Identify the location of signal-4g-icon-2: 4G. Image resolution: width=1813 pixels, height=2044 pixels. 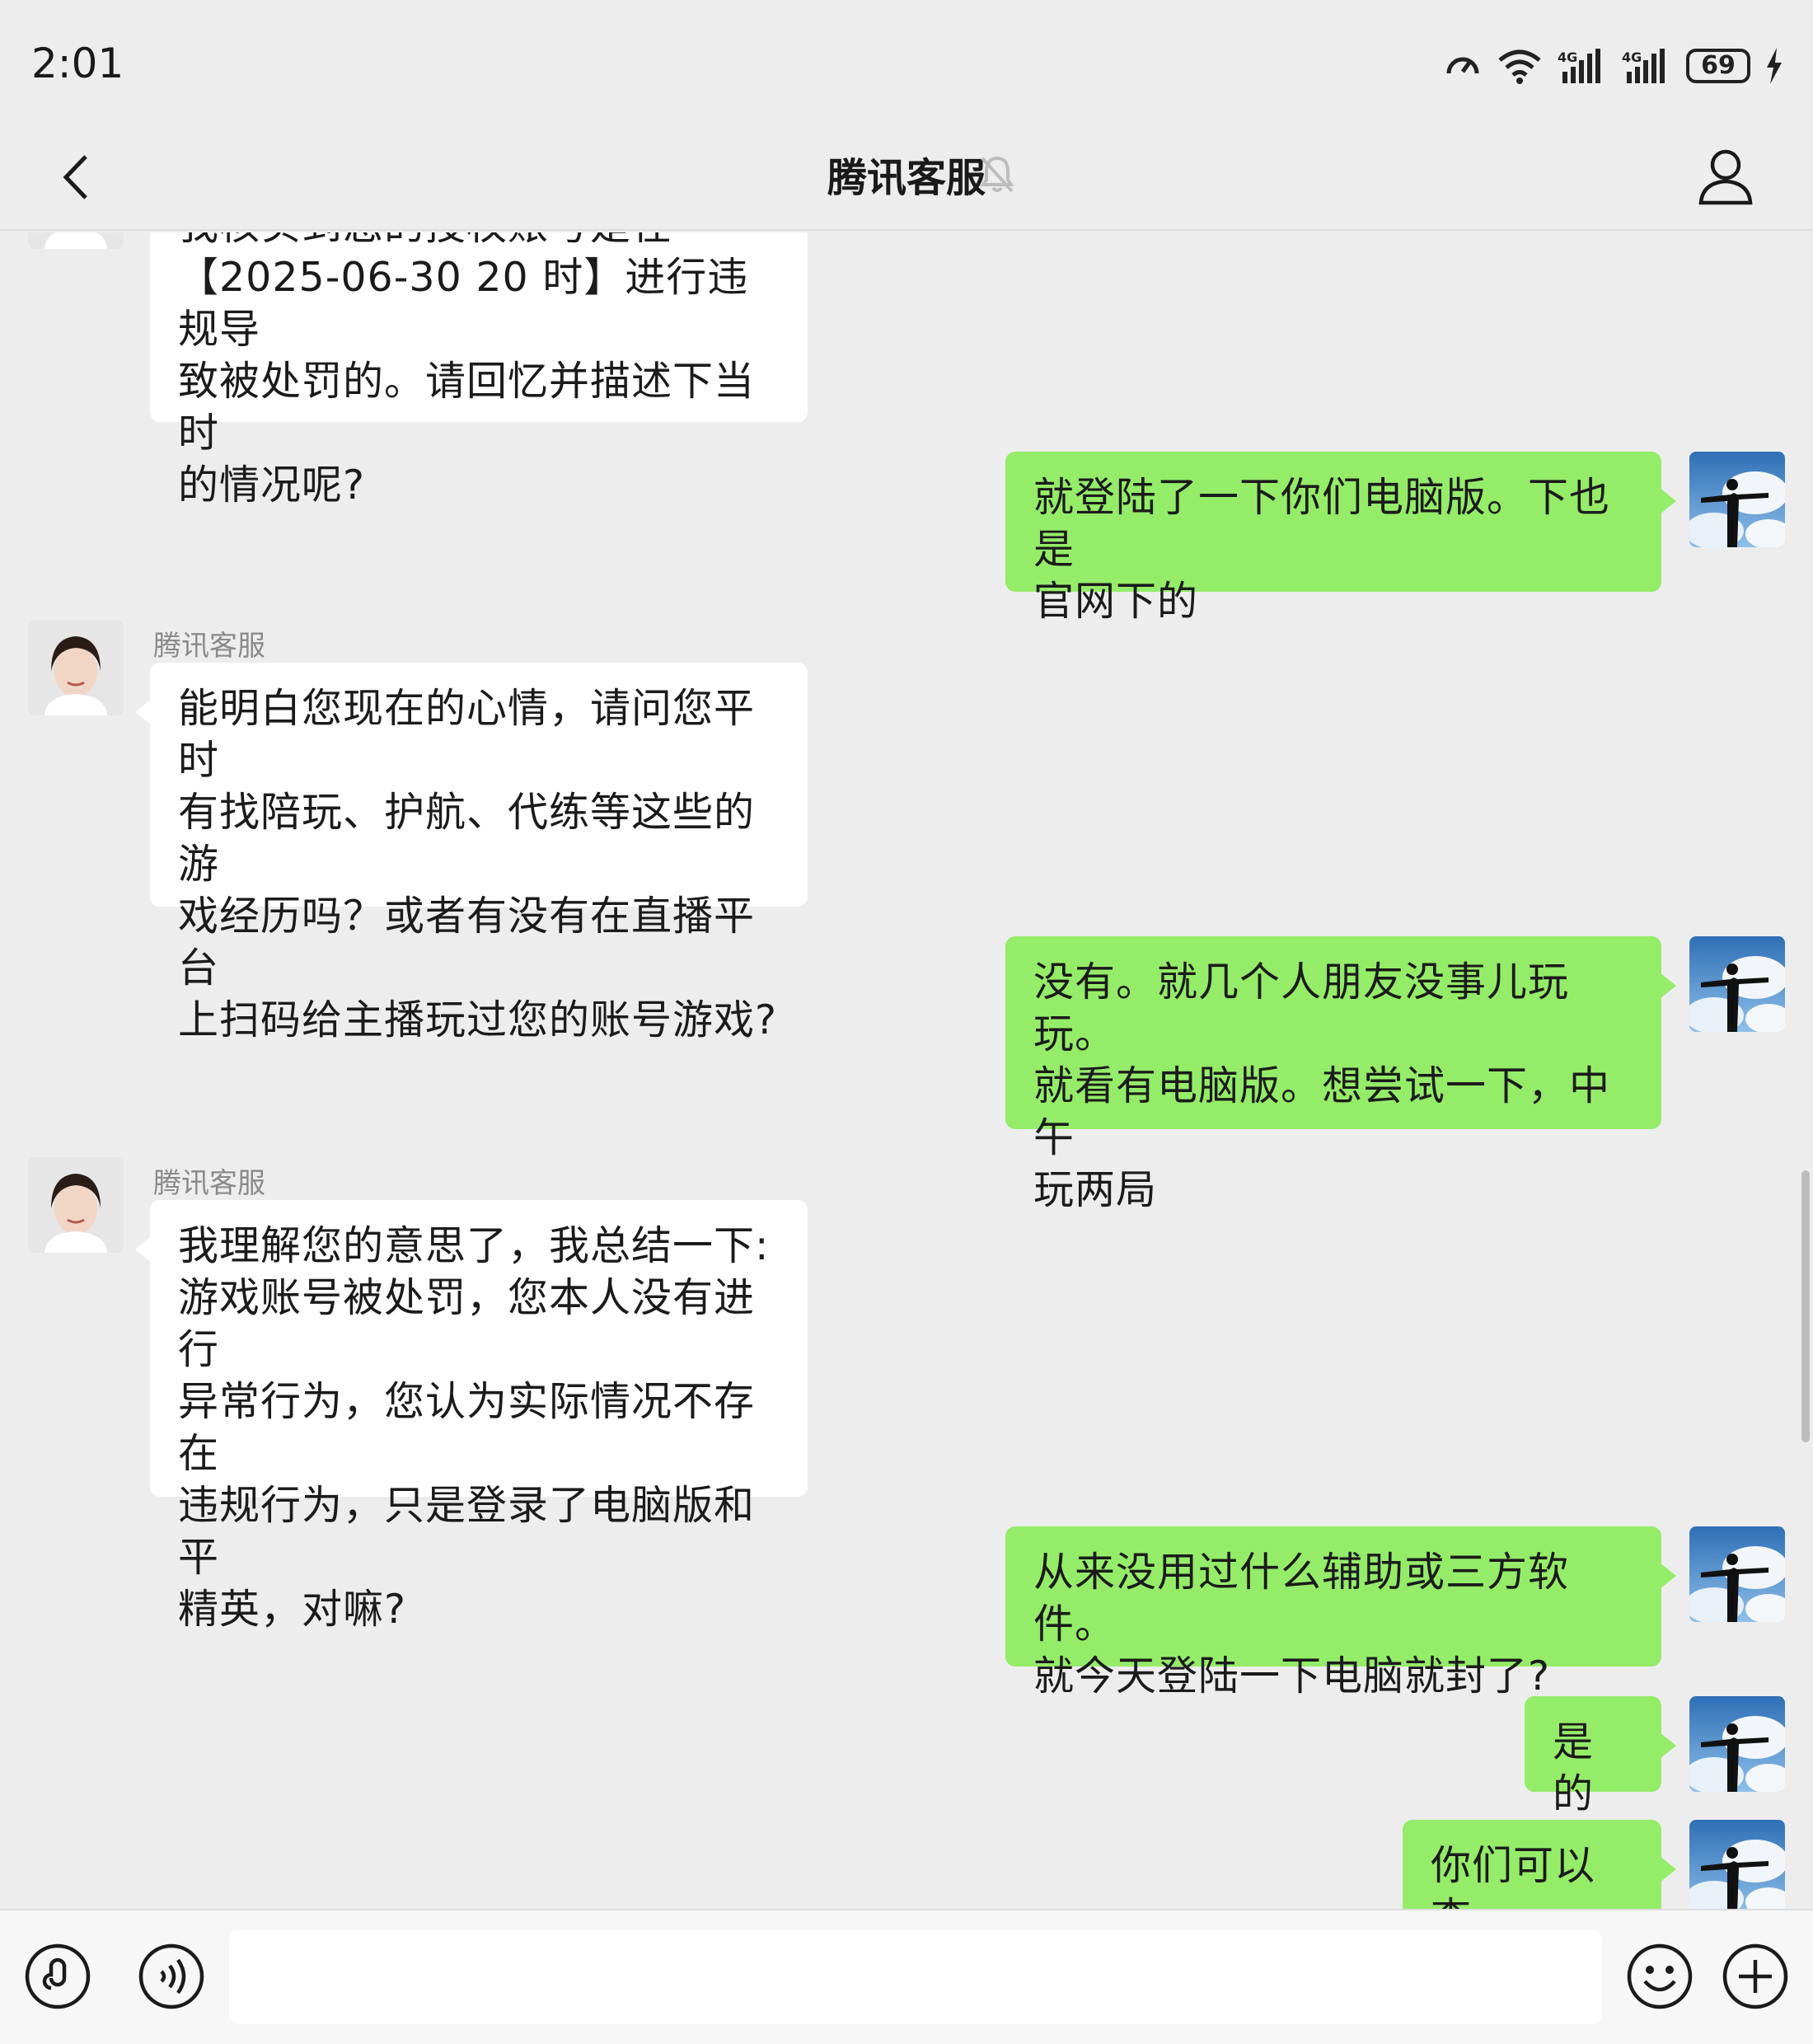
(1647, 66).